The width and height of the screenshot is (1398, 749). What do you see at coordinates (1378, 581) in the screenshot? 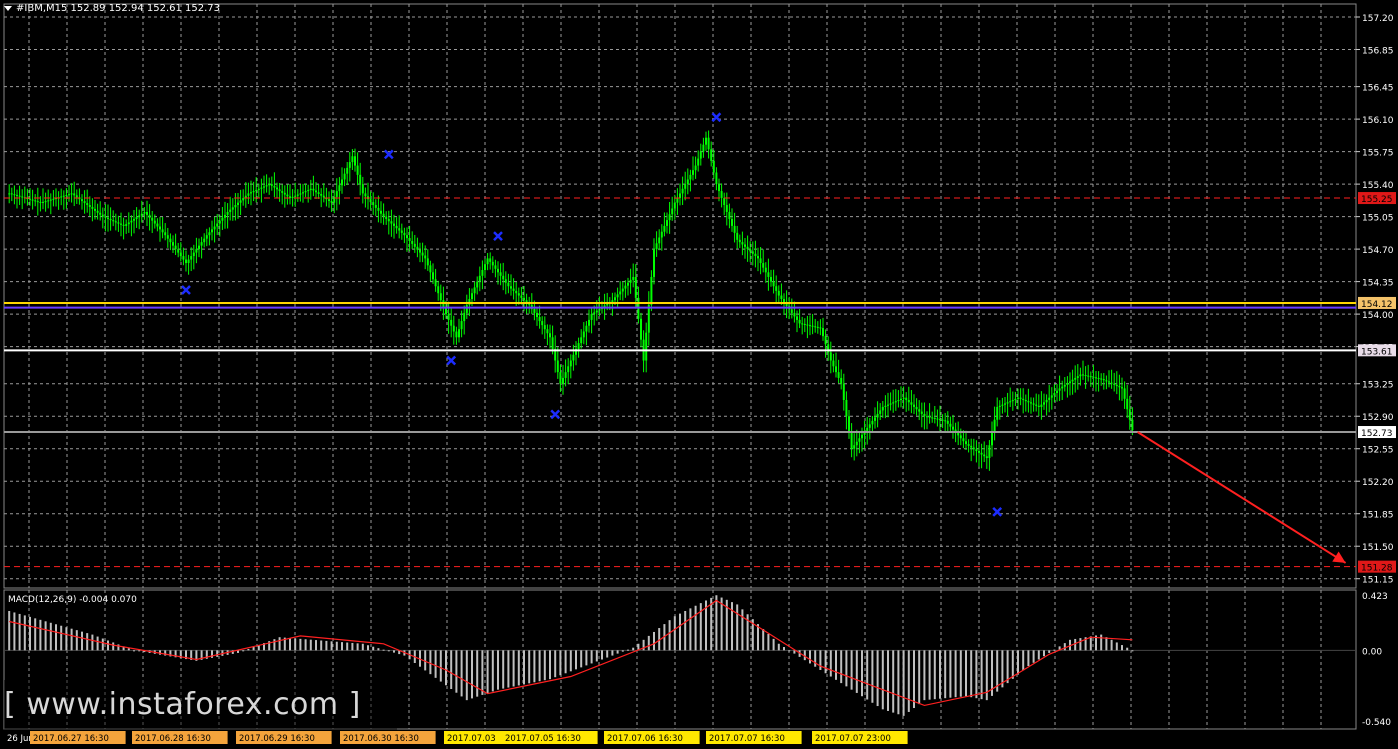
I see `price-tick-label: 151.15` at bounding box center [1378, 581].